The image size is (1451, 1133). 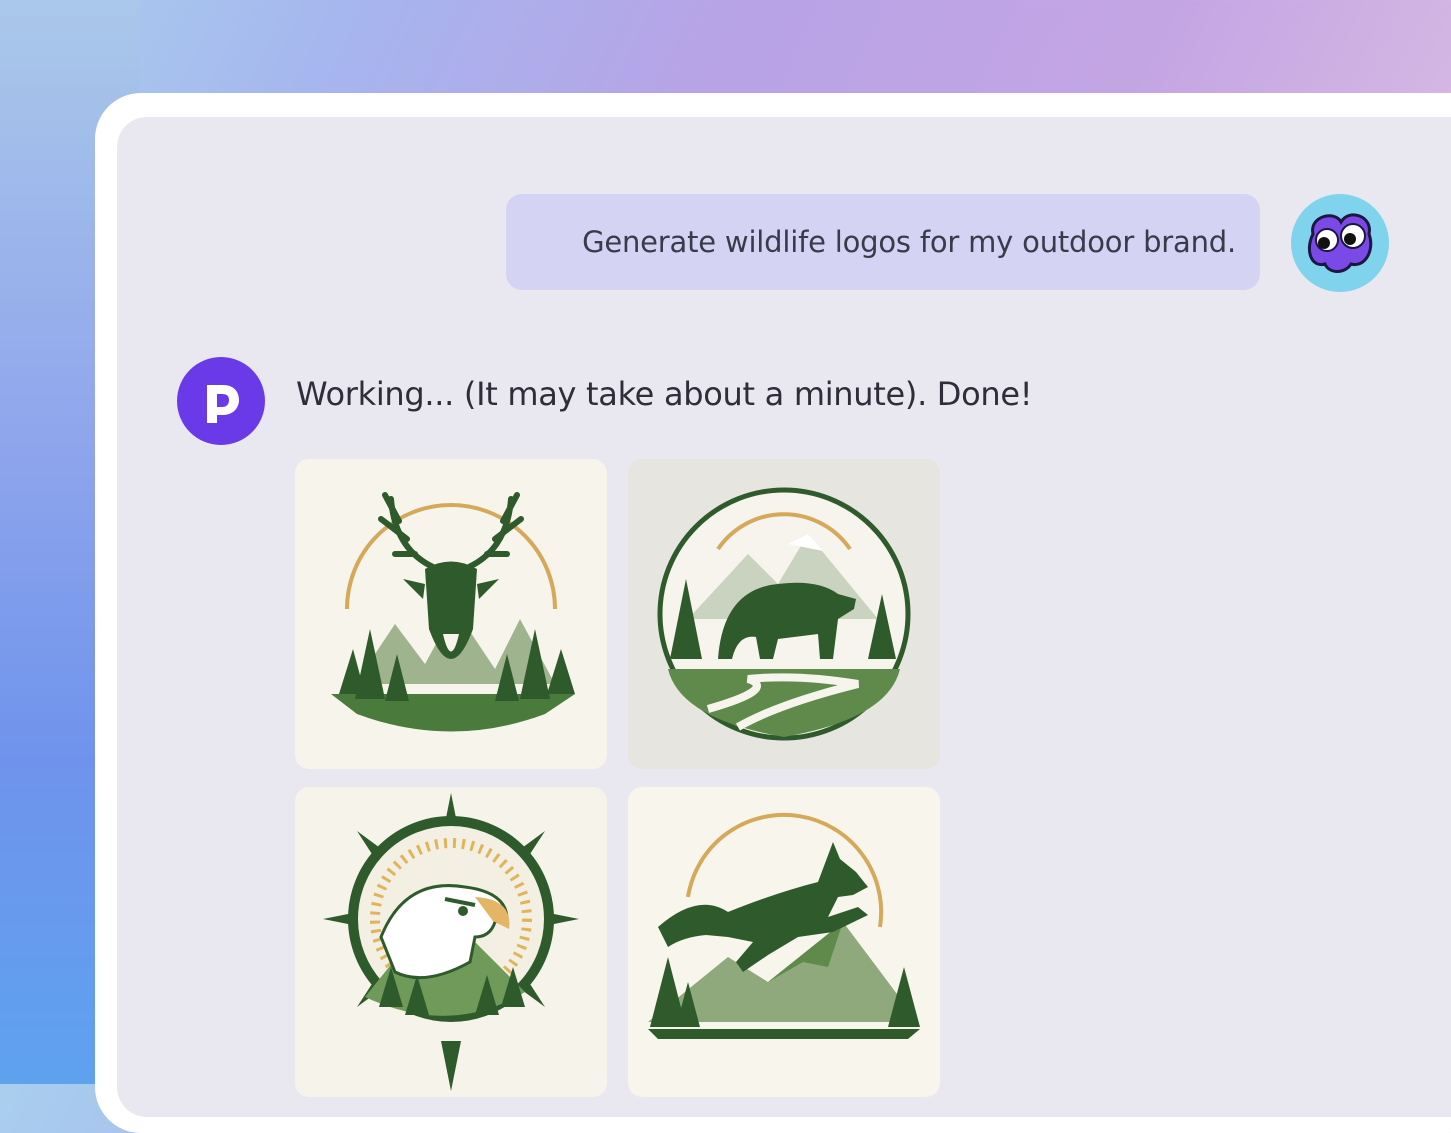 I want to click on deer-logo-icon, so click(x=453, y=612).